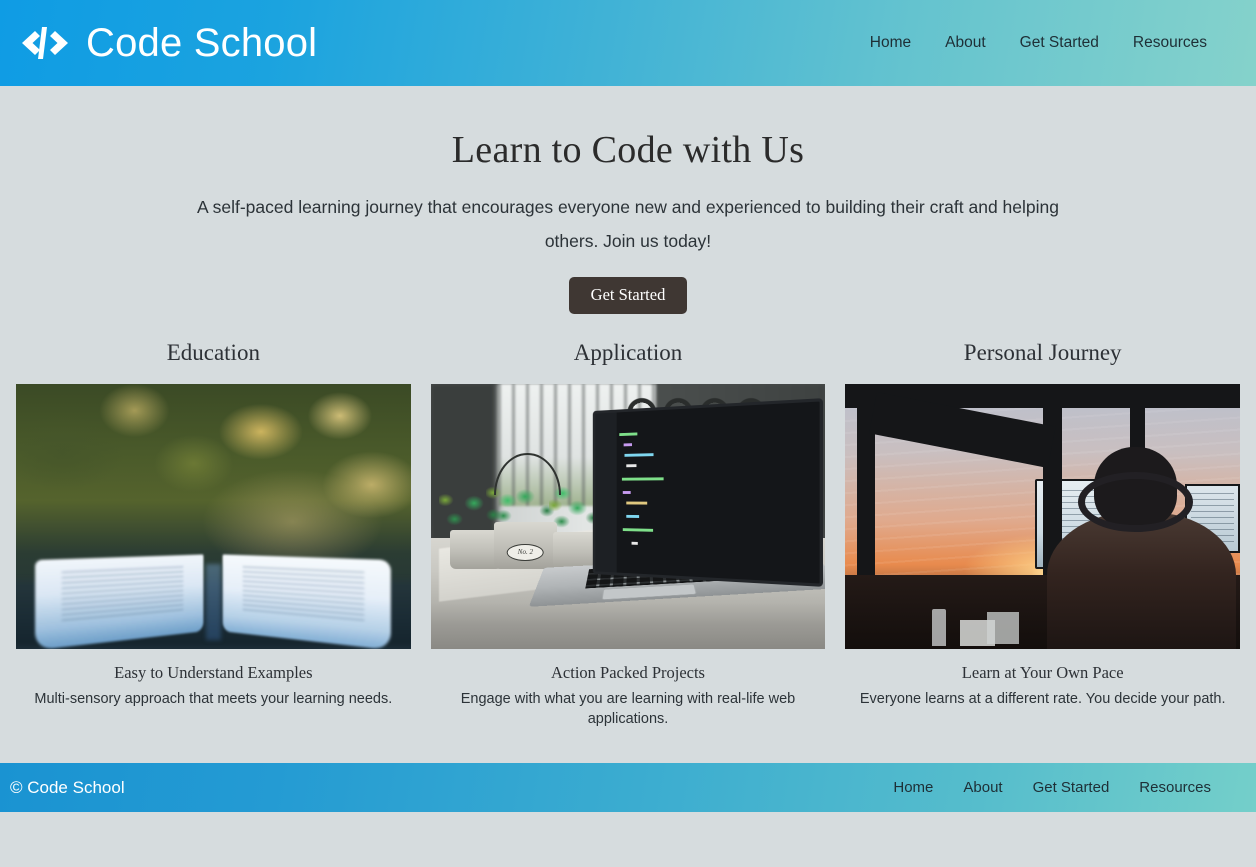 This screenshot has height=867, width=1256. Describe the element at coordinates (965, 43) in the screenshot. I see `nav-item-about: About` at that location.